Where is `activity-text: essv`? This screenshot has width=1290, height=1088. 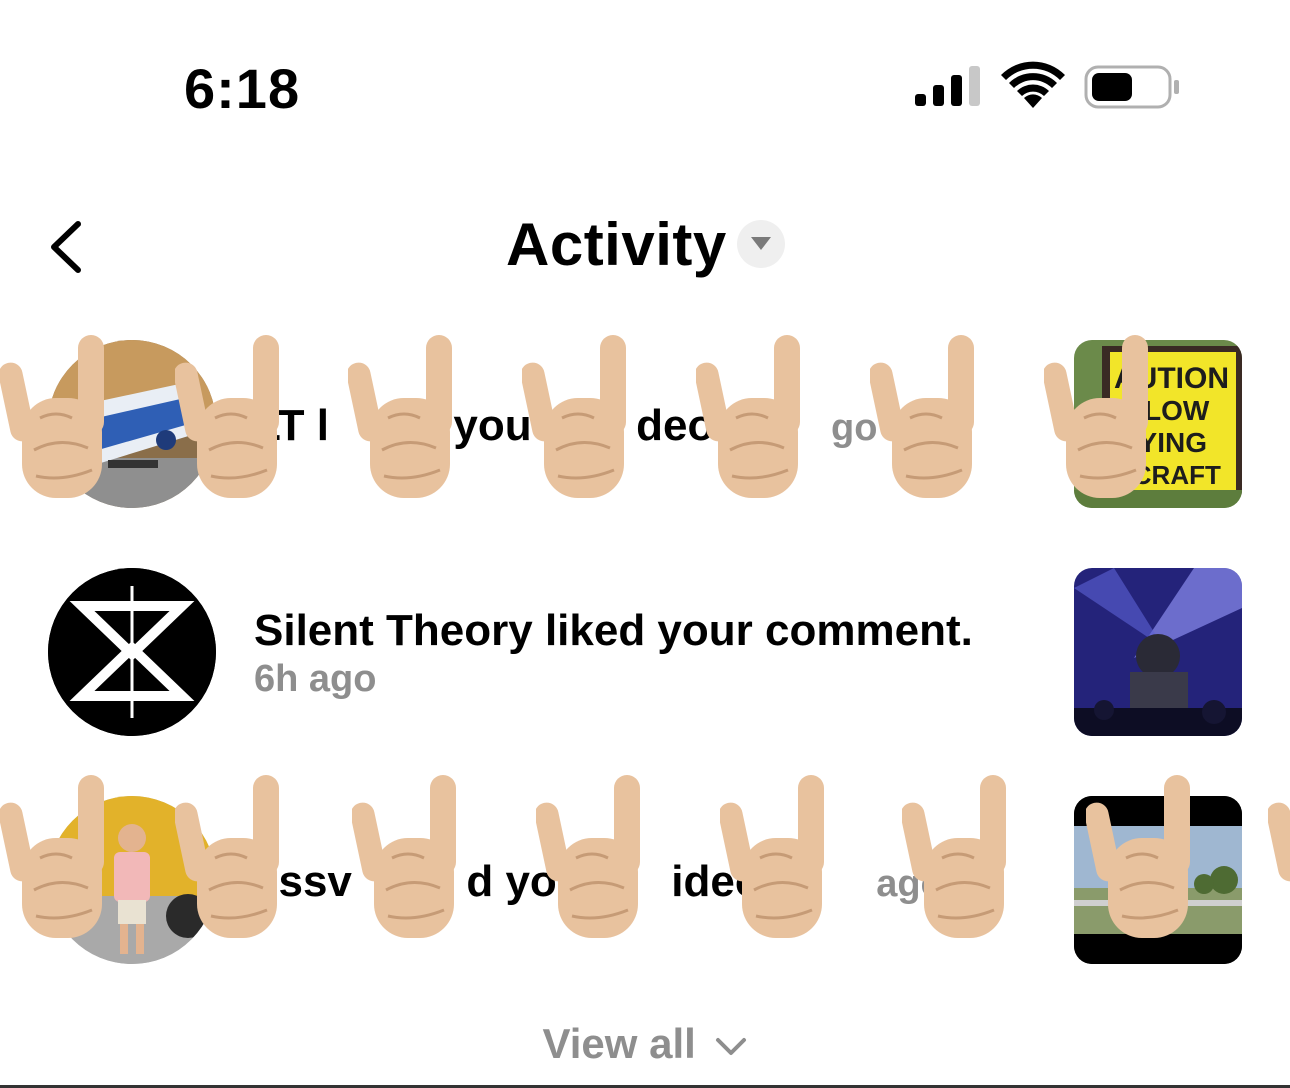 activity-text: essv is located at coordinates (303, 881).